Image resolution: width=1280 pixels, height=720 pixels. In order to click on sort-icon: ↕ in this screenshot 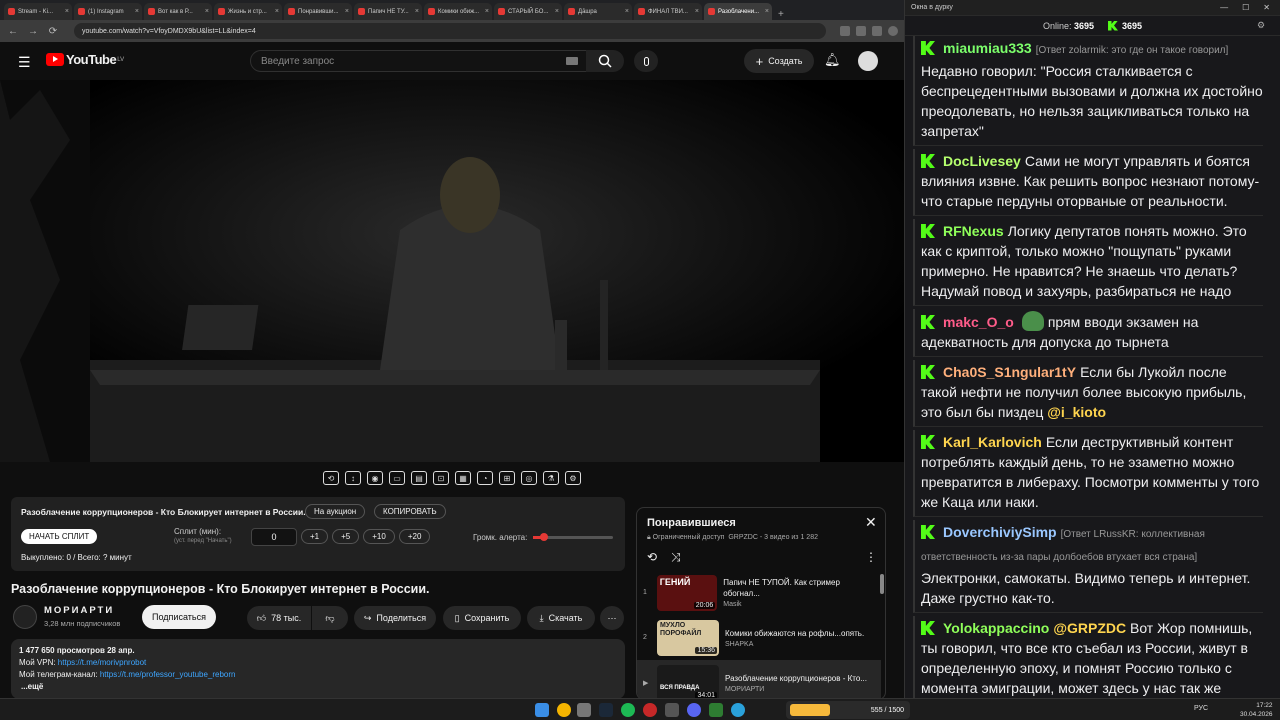, I will do `click(353, 478)`.